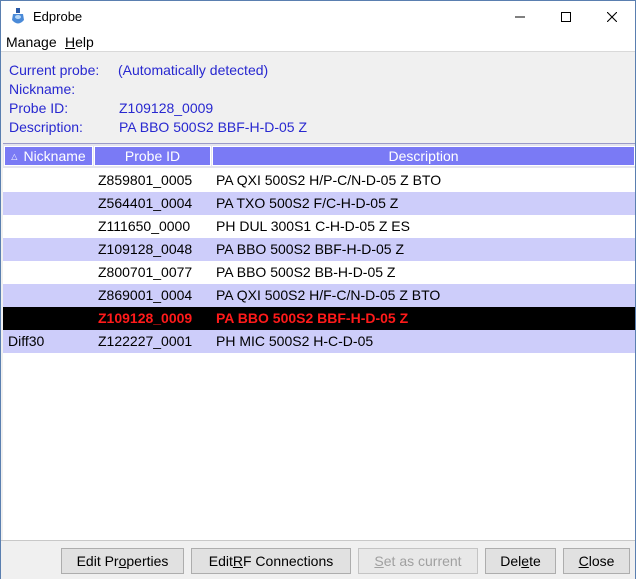 The image size is (636, 579). Describe the element at coordinates (145, 272) in the screenshot. I see `cell-probe-id: Z800701_0077` at that location.